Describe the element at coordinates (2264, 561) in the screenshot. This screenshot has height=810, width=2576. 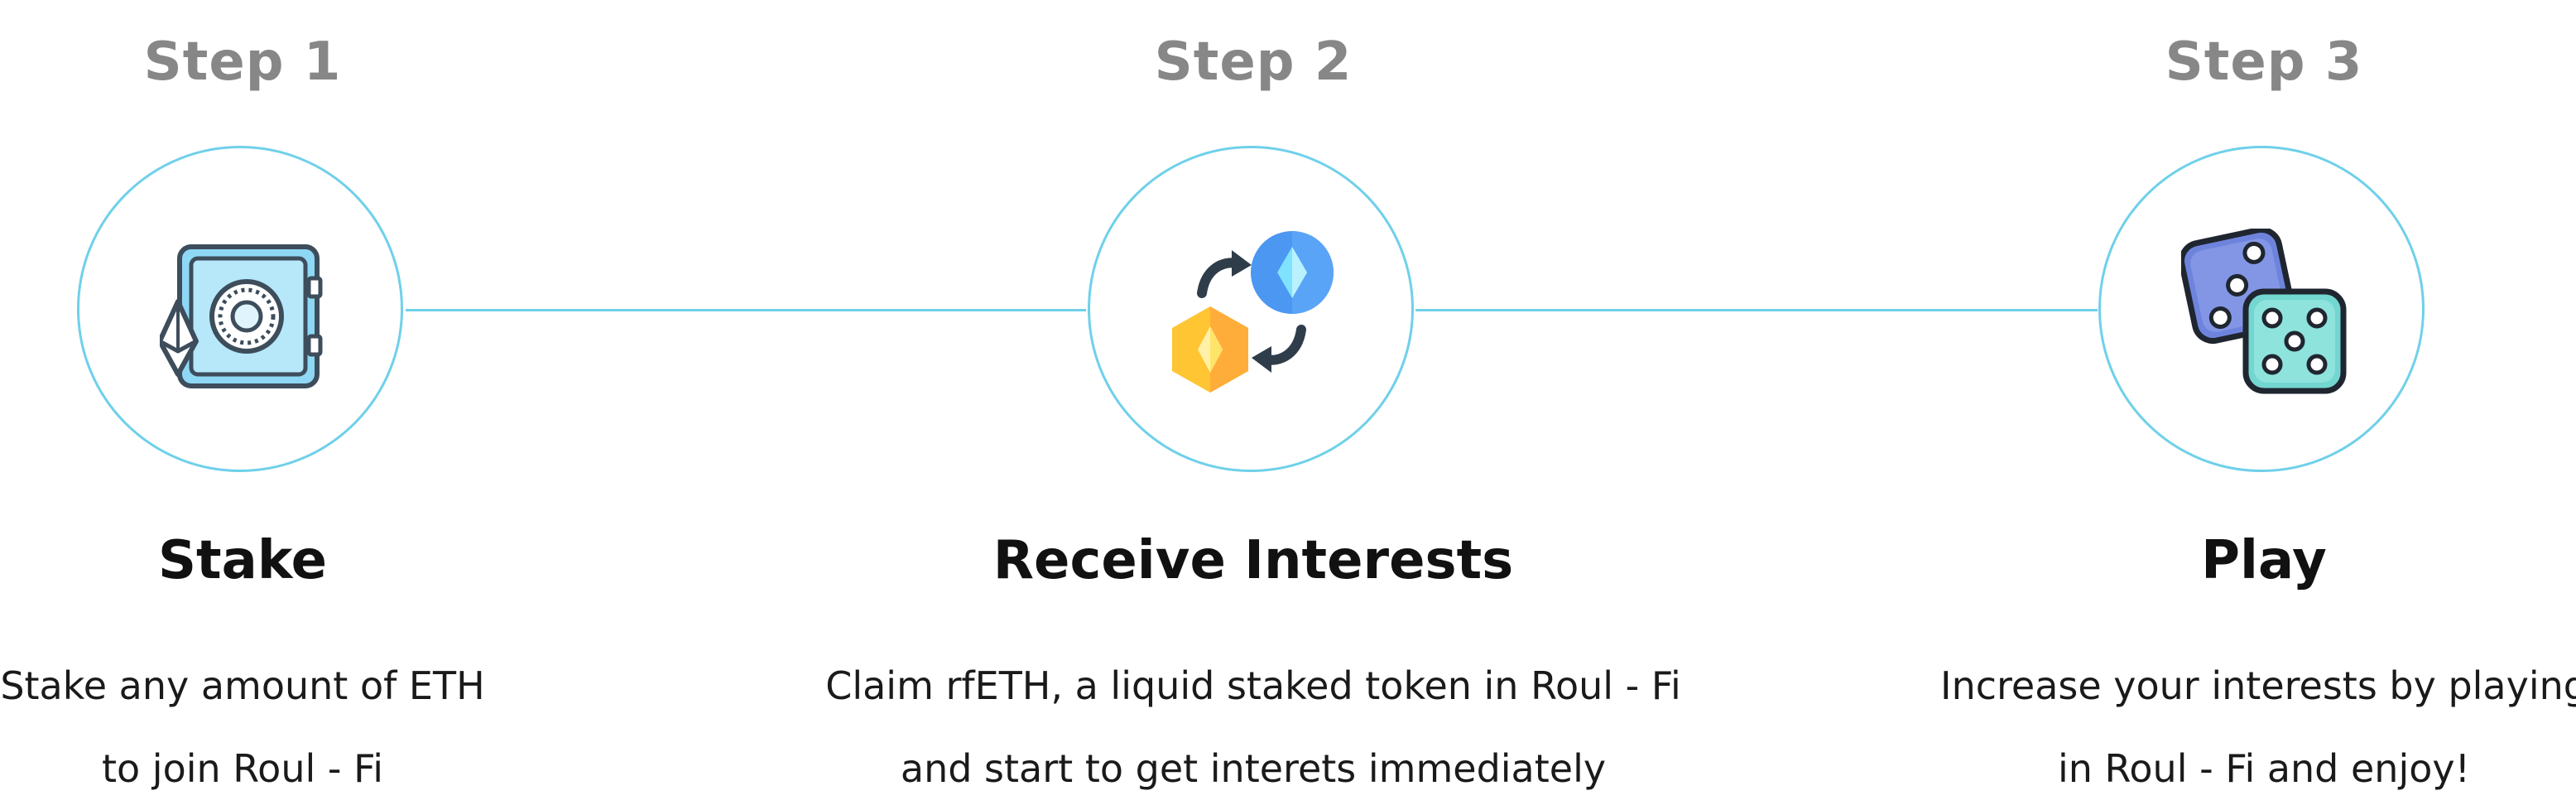
I see `step-title: Play` at that location.